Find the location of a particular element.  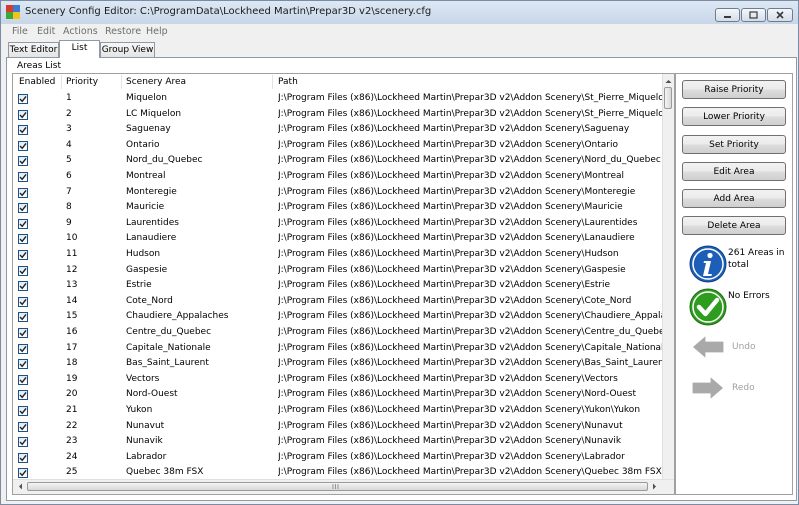

horizontal-scroll-thumb is located at coordinates (337, 486).